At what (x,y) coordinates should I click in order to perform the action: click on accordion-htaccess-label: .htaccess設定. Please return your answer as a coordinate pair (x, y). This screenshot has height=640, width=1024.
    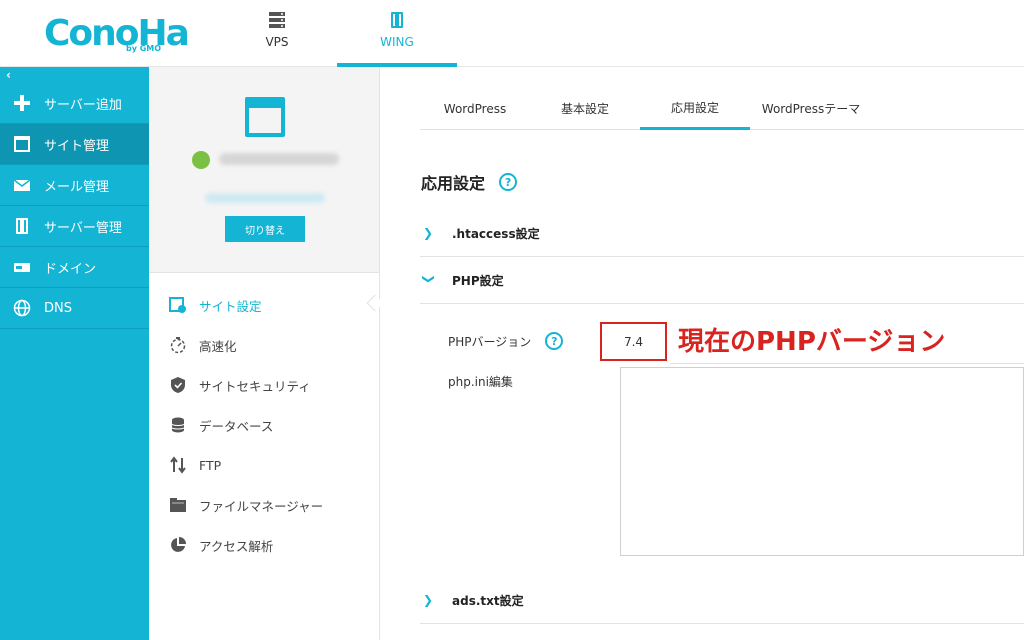
    Looking at the image, I should click on (496, 233).